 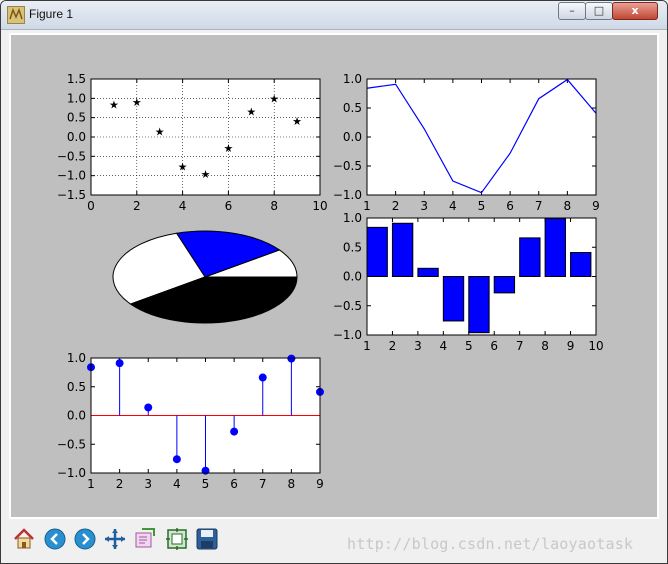 What do you see at coordinates (71, 156) in the screenshot?
I see `scatter-ytick-label: −0.5` at bounding box center [71, 156].